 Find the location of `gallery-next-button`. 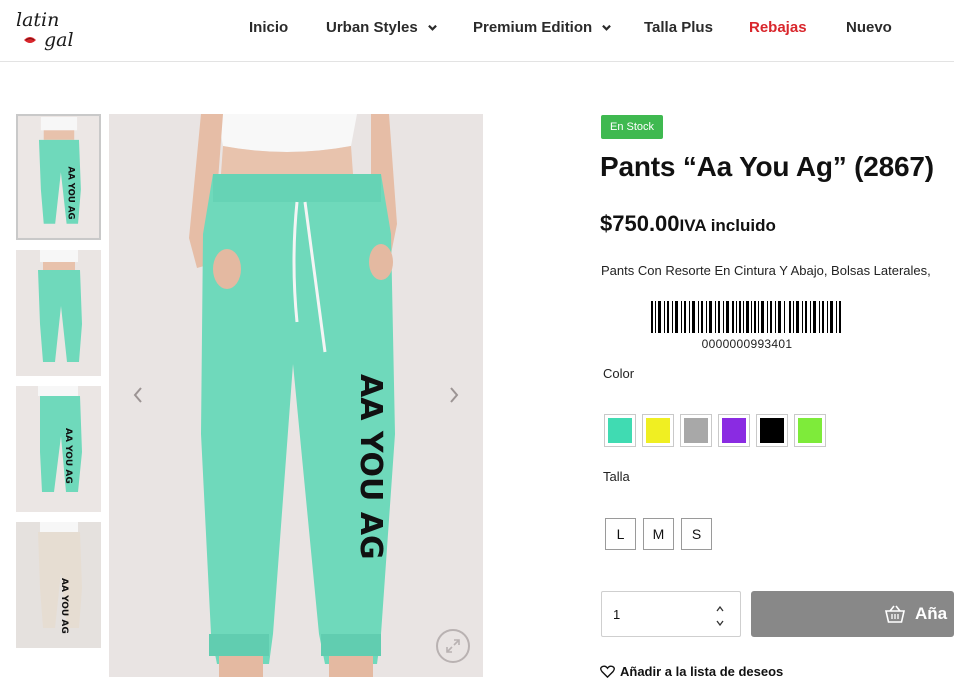

gallery-next-button is located at coordinates (454, 395).